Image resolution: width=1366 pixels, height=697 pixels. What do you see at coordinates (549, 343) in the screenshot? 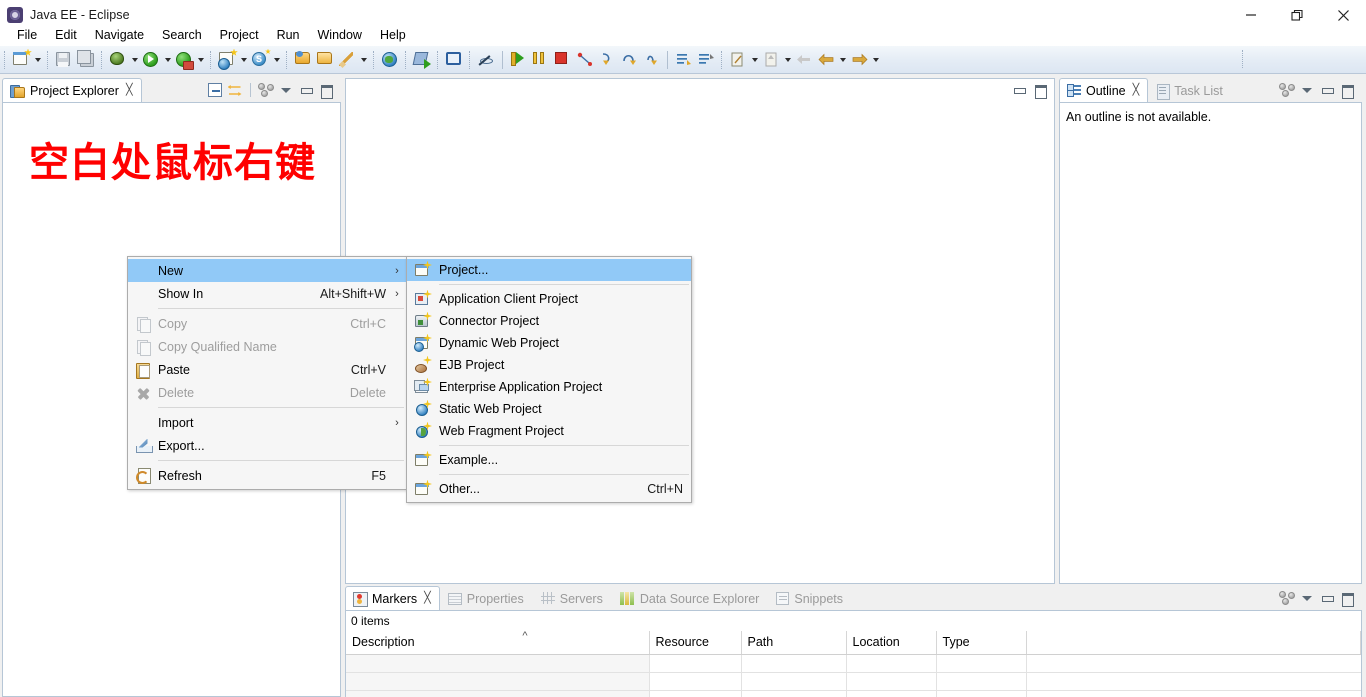
I see `submenu-item-dynamic-web-project: Dynamic Web Project` at bounding box center [549, 343].